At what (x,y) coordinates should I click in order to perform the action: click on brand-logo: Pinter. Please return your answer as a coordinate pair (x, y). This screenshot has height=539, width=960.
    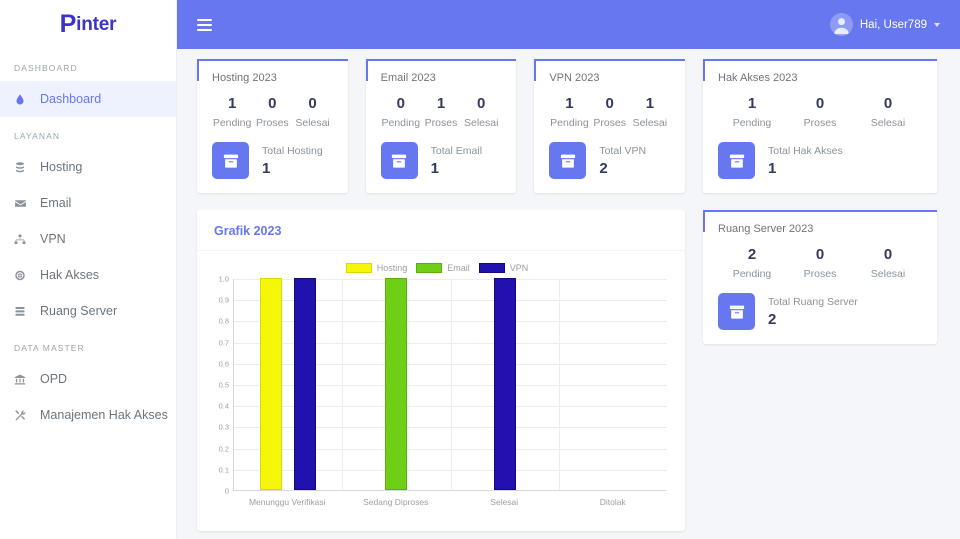
    Looking at the image, I should click on (88, 24).